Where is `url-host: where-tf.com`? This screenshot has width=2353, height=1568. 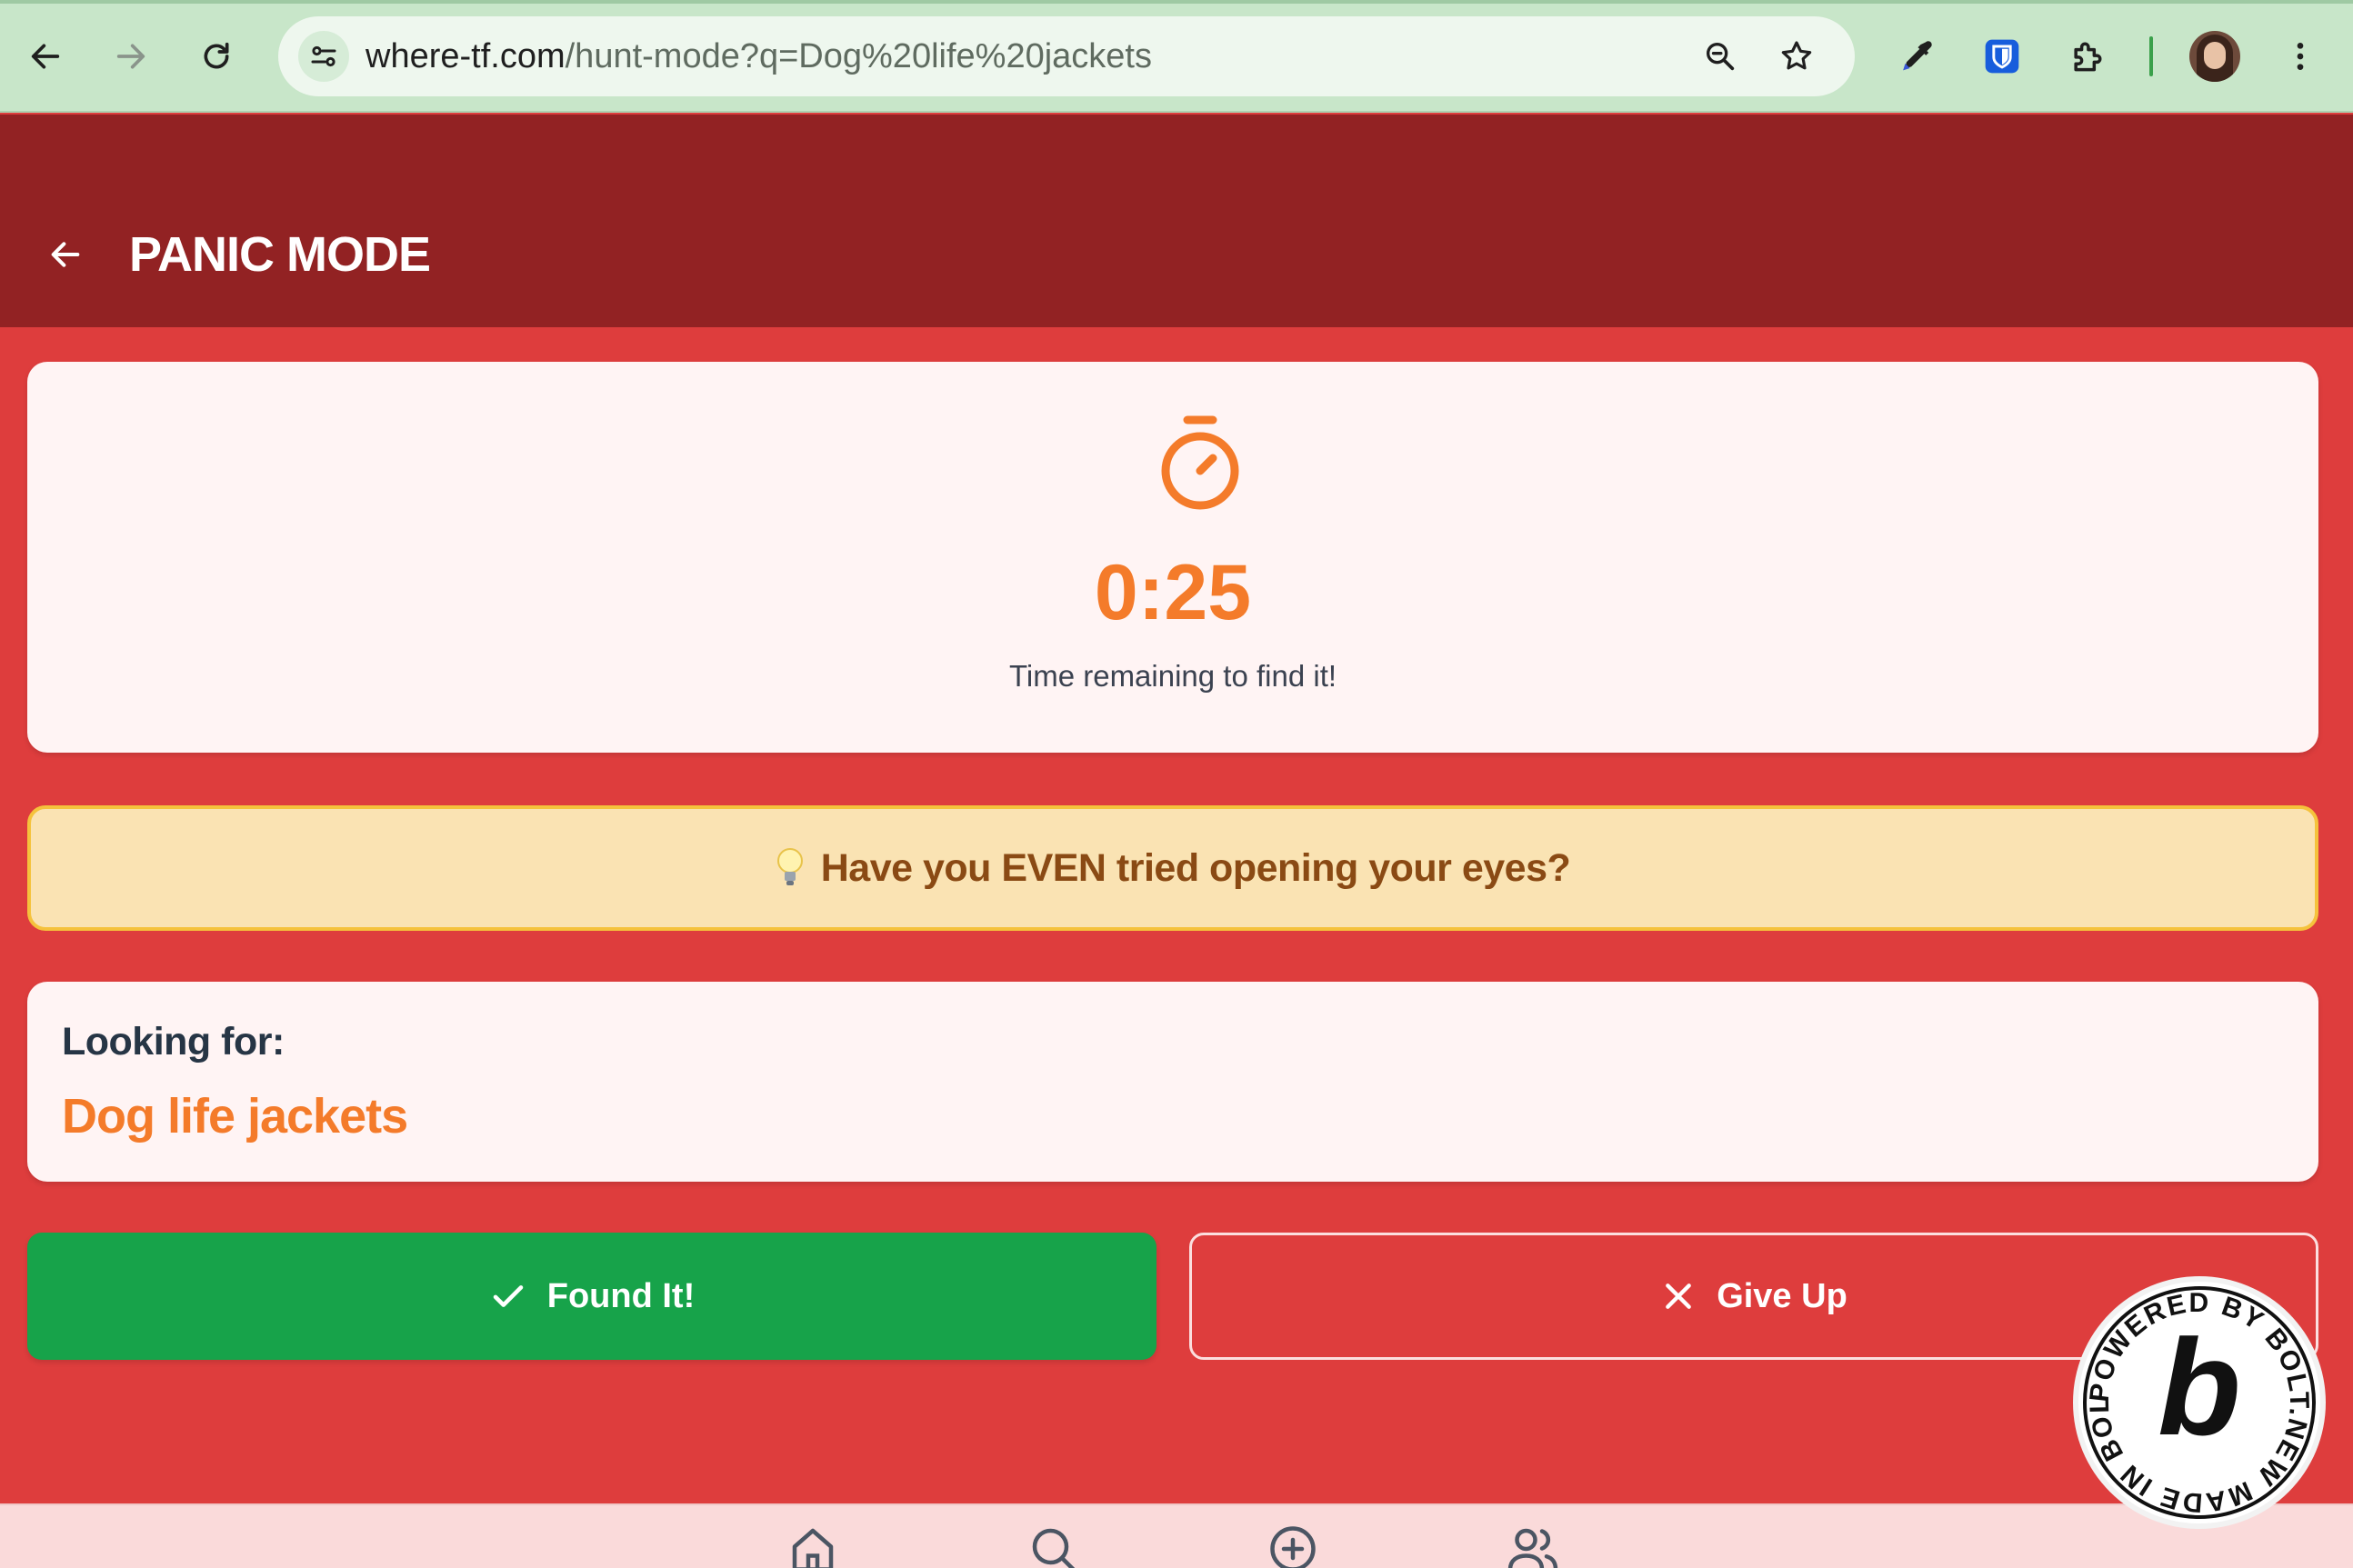
url-host: where-tf.com is located at coordinates (465, 56).